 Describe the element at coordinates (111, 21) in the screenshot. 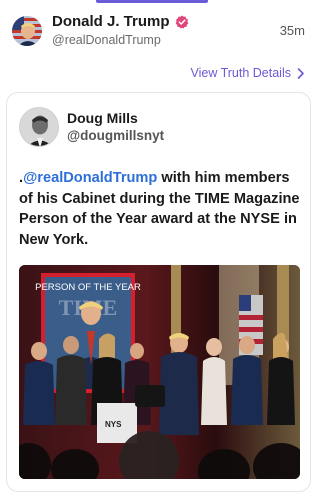

I see `author-name: Donald J. Trump` at that location.